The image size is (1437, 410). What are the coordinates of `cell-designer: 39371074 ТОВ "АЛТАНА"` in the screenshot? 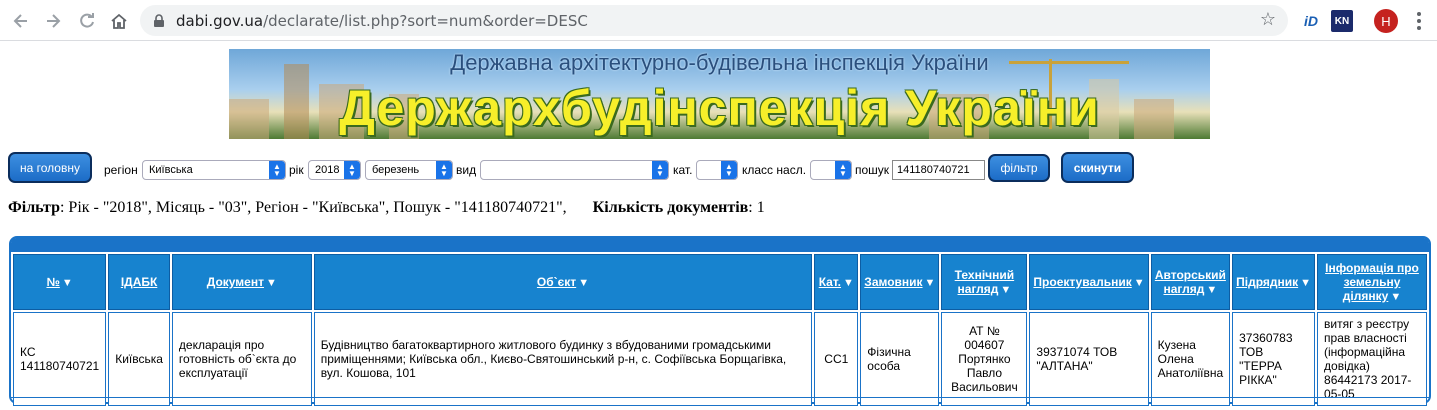 It's located at (1089, 359).